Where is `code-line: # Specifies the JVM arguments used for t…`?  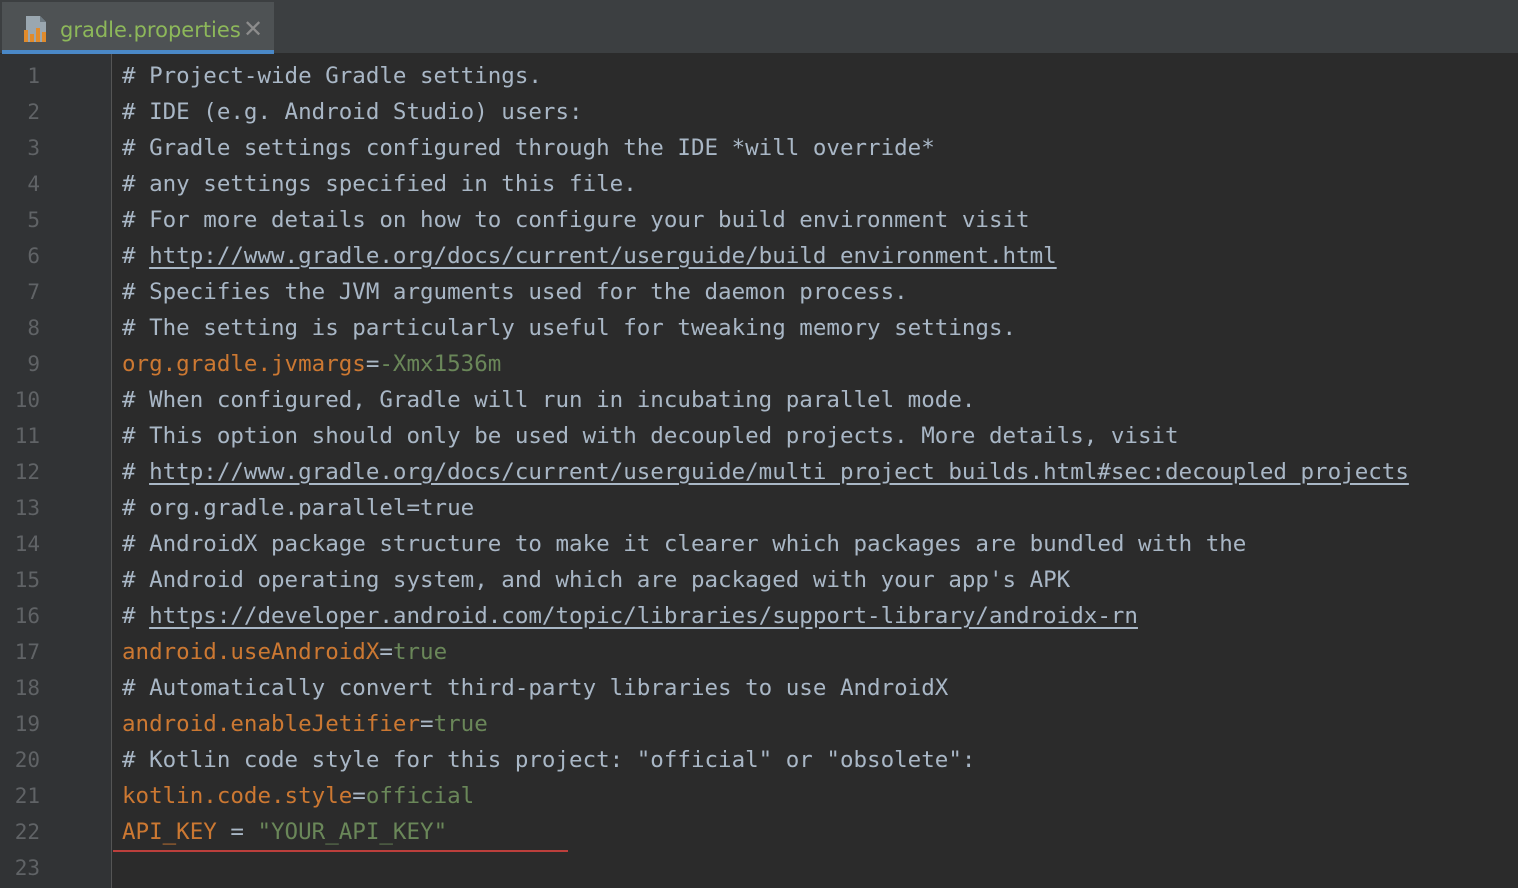
code-line: # Specifies the JVM arguments used for t… is located at coordinates (515, 292).